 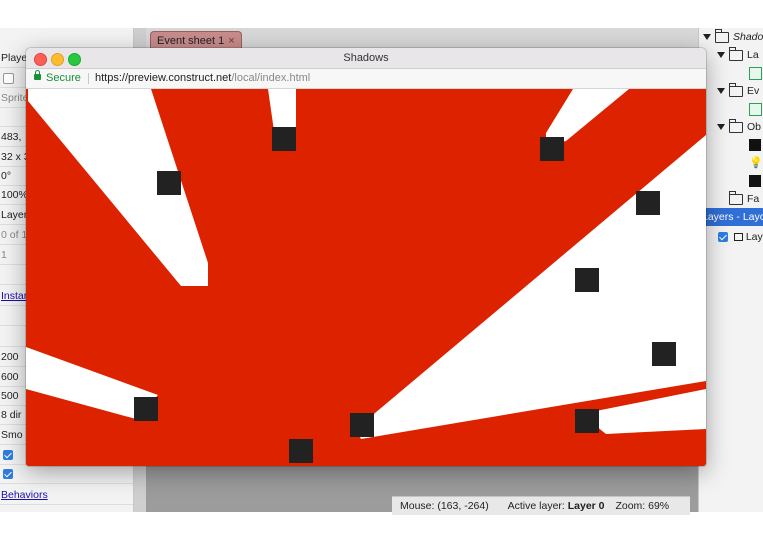 What do you see at coordinates (744, 199) in the screenshot?
I see `project-tree-item: Fa` at bounding box center [744, 199].